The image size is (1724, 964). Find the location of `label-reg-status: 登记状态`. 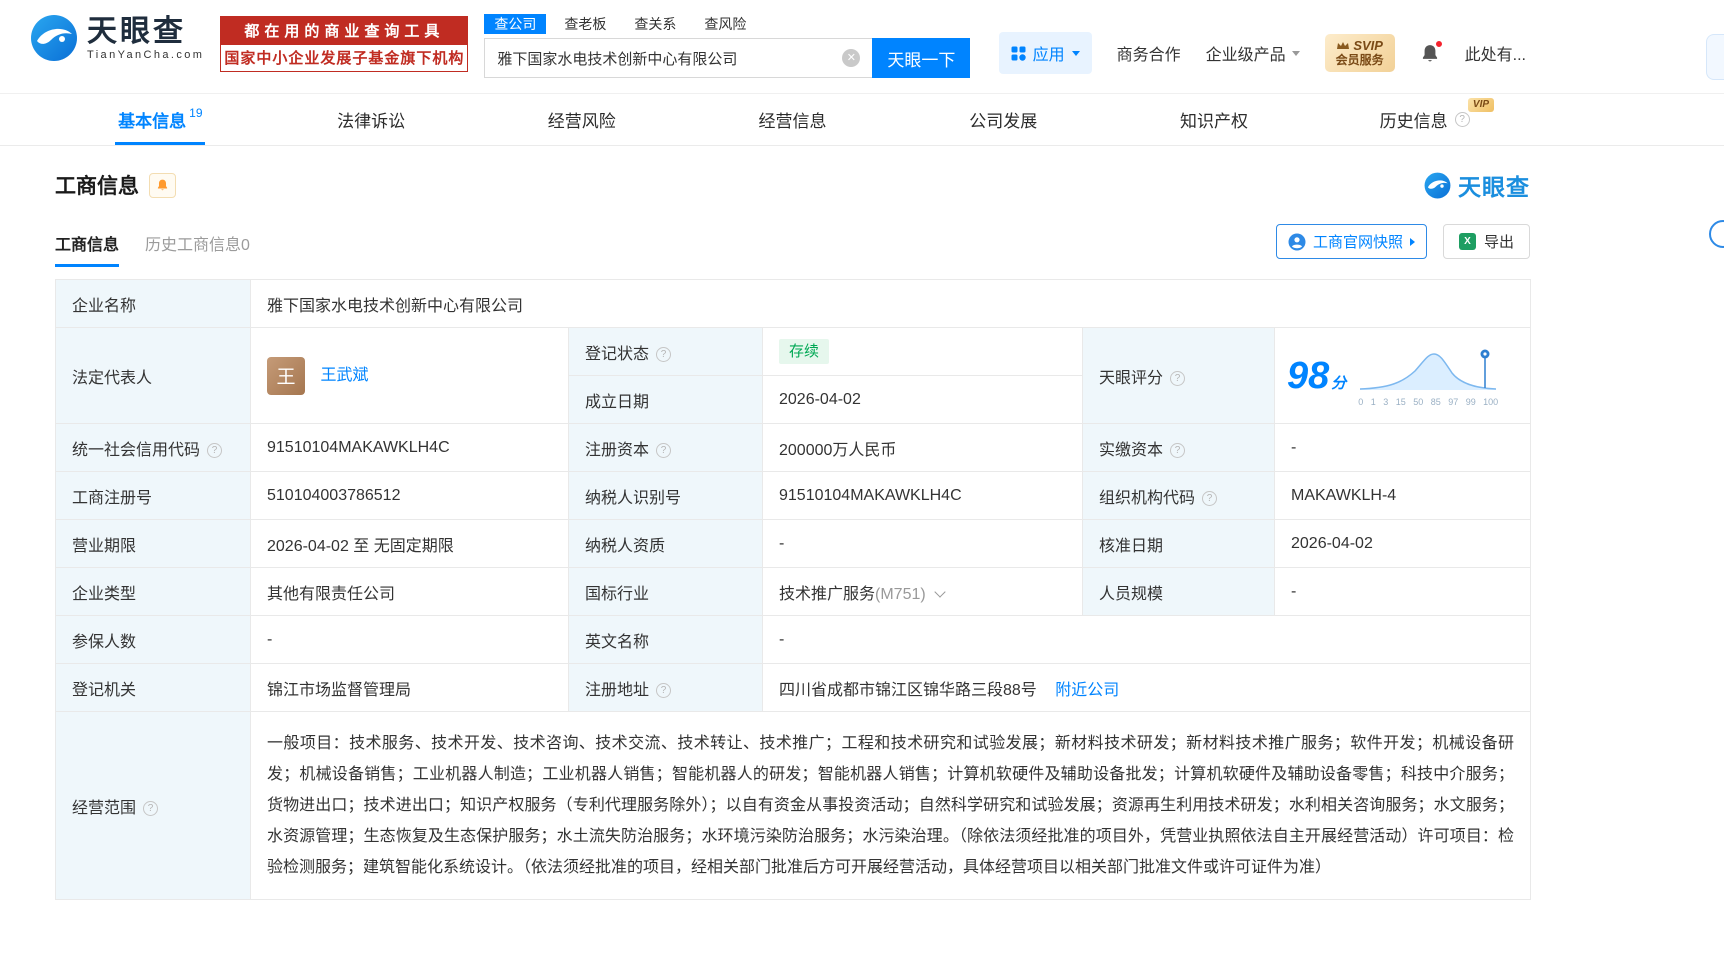

label-reg-status: 登记状态 is located at coordinates (665, 351).